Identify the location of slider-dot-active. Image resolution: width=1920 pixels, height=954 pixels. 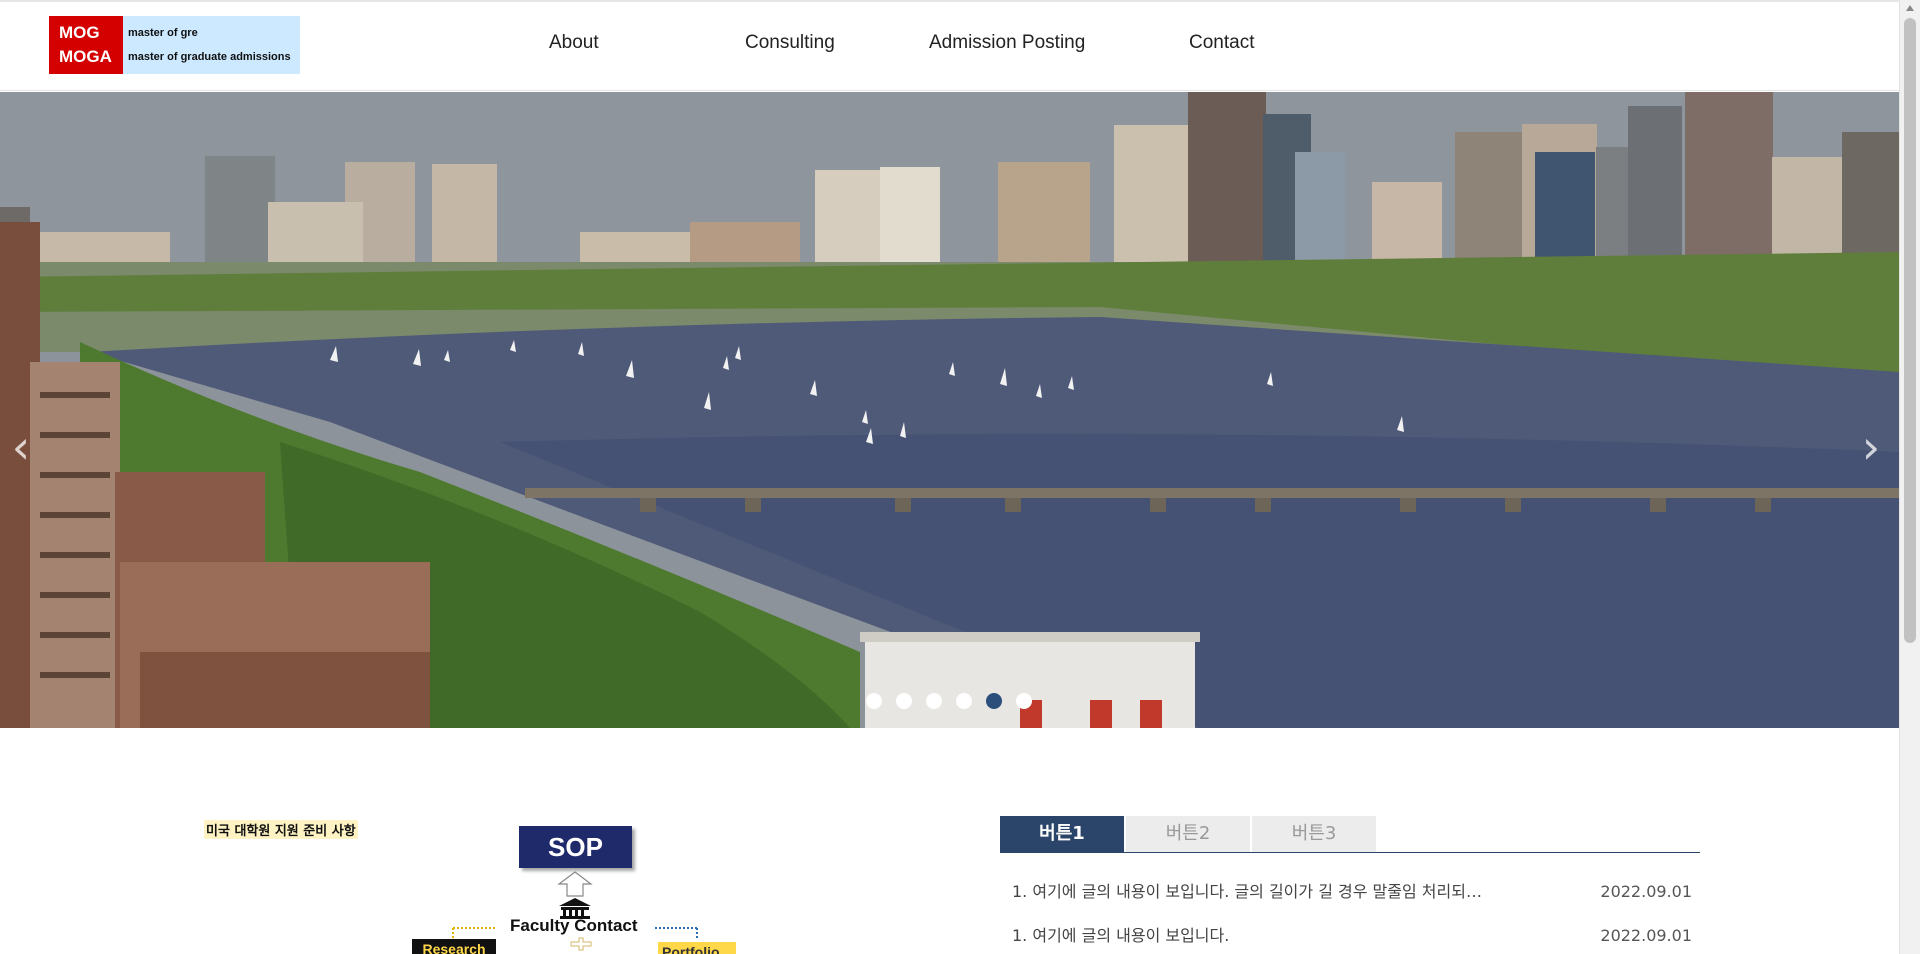
(994, 701).